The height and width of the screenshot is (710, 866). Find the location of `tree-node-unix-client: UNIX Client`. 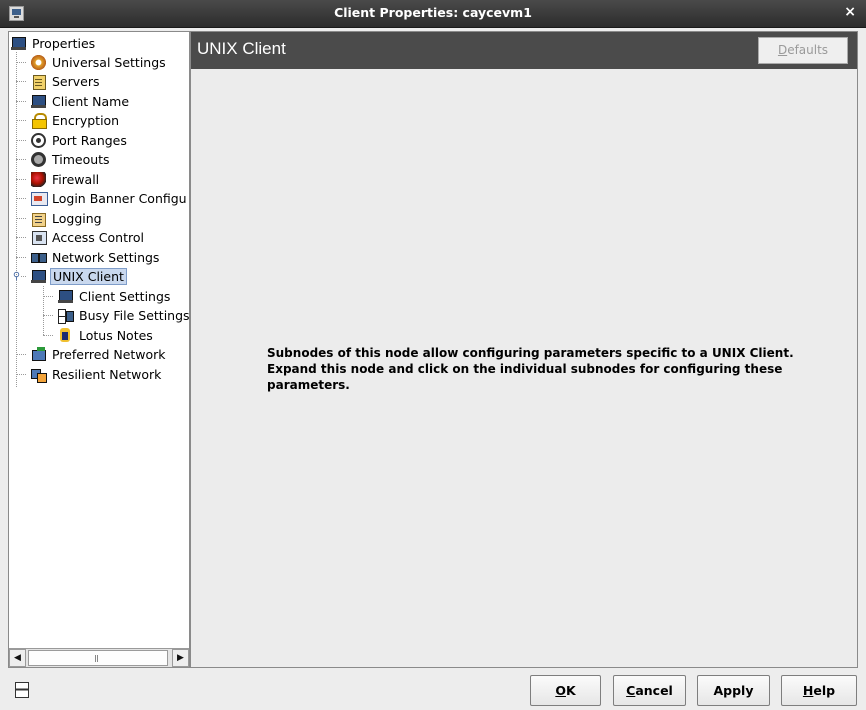

tree-node-unix-client: UNIX Client is located at coordinates (79, 276).